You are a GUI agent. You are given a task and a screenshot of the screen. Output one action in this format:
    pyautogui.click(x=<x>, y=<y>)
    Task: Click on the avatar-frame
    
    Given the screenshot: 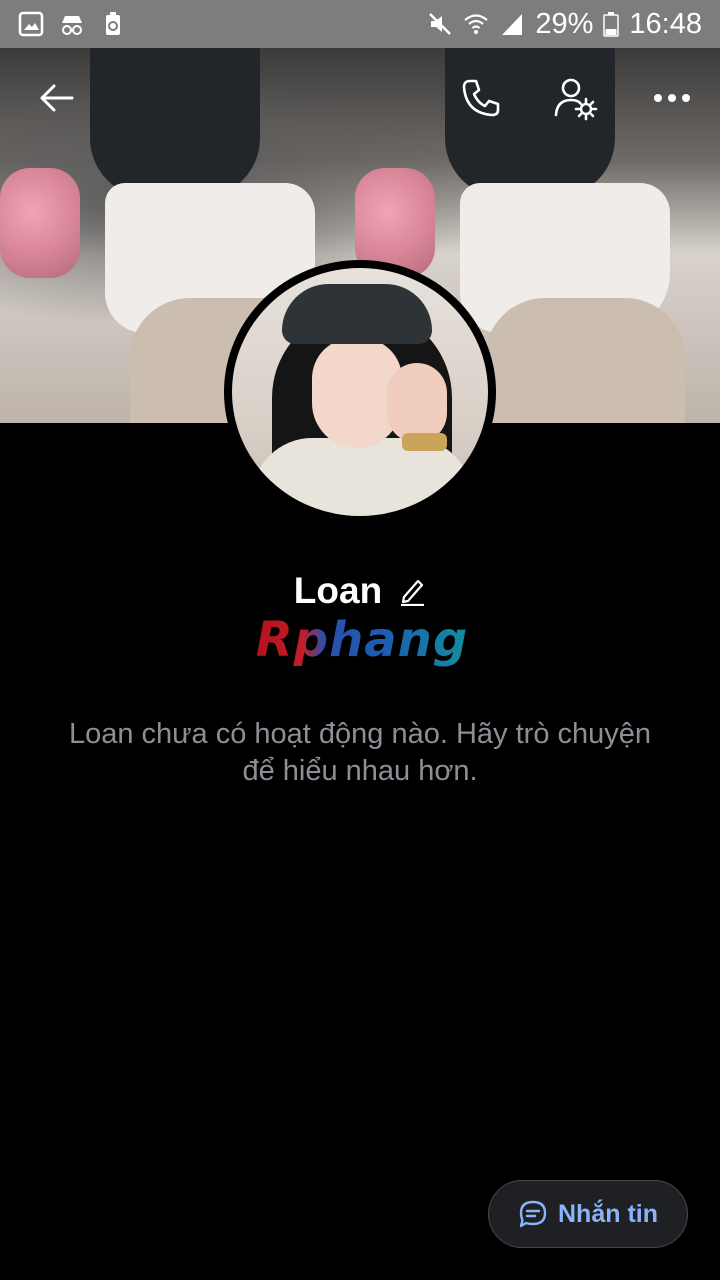 What is the action you would take?
    pyautogui.click(x=360, y=392)
    